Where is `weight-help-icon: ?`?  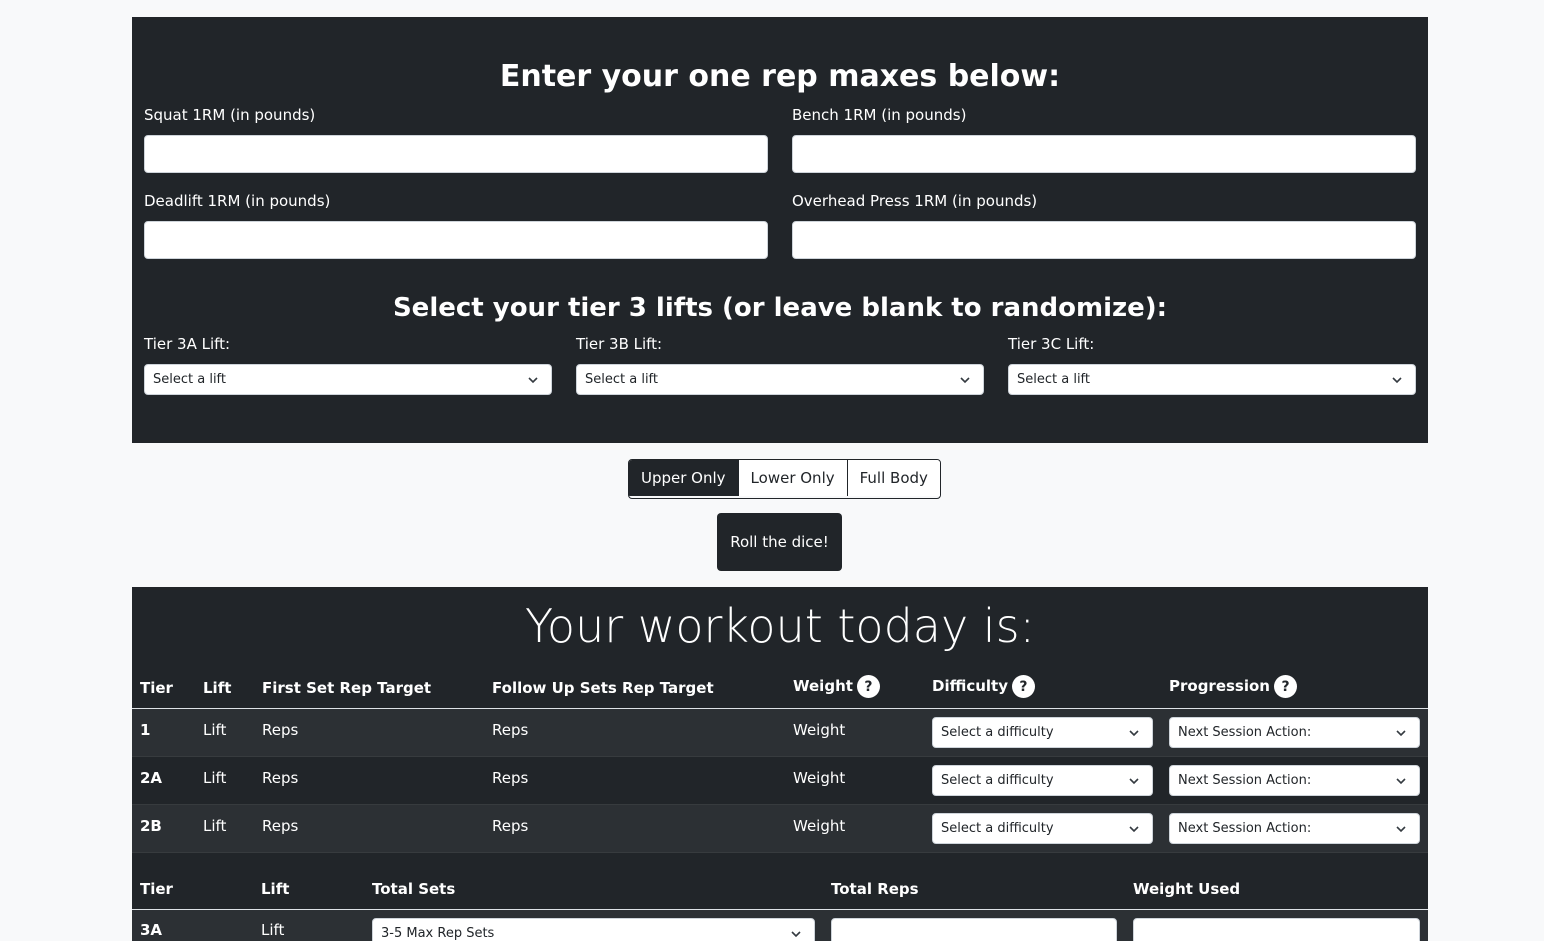 weight-help-icon: ? is located at coordinates (868, 686).